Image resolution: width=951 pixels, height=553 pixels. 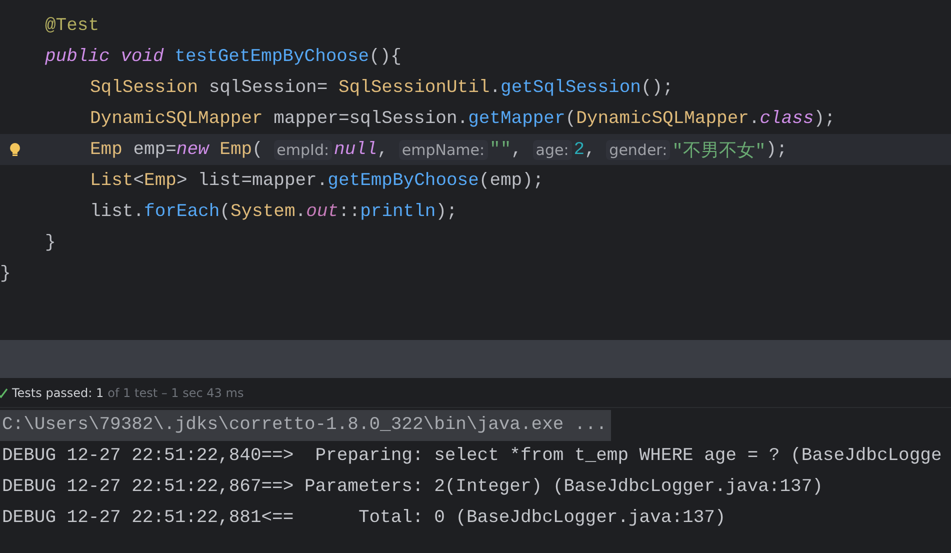 I want to click on code-text: ();, so click(x=657, y=88).